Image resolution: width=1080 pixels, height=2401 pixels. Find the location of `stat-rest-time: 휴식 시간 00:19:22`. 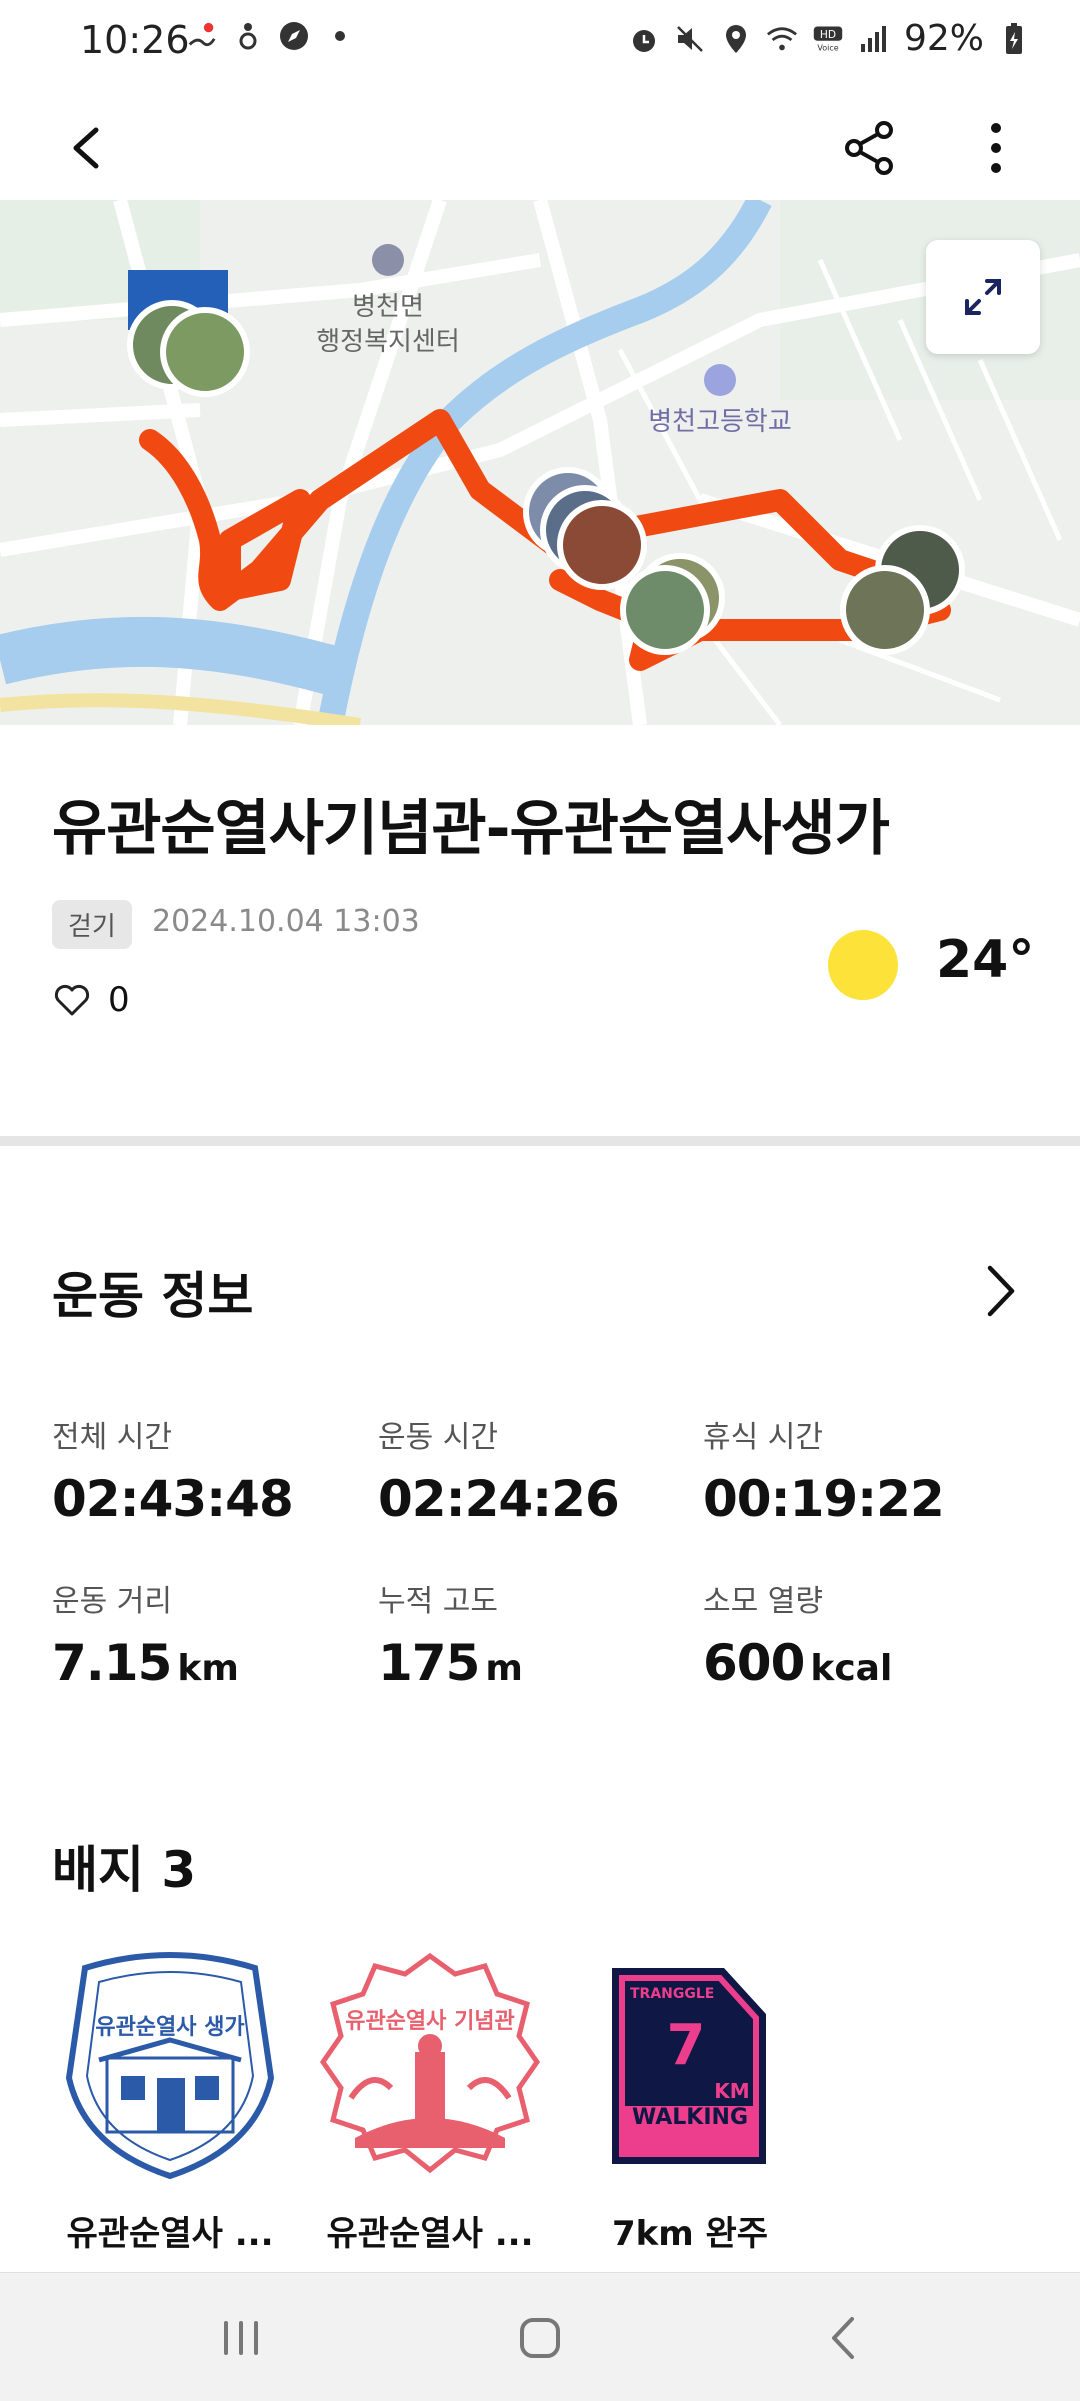

stat-rest-time: 휴식 시간 00:19:22 is located at coordinates (824, 1470).